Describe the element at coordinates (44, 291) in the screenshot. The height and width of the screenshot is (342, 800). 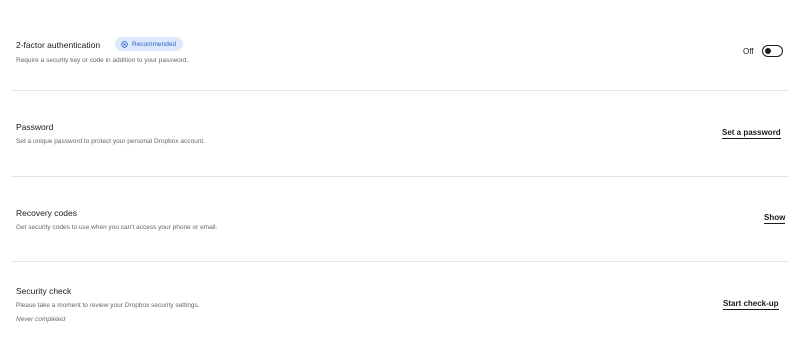
I see `security-check-title: Security check` at that location.